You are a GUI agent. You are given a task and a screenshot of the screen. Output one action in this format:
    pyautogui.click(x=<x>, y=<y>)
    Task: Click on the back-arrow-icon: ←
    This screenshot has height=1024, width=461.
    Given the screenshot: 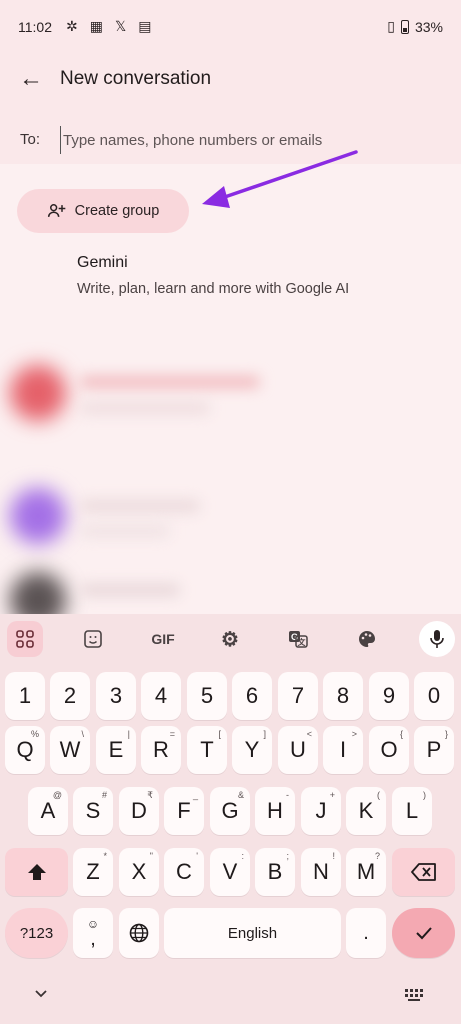 What is the action you would take?
    pyautogui.click(x=31, y=79)
    